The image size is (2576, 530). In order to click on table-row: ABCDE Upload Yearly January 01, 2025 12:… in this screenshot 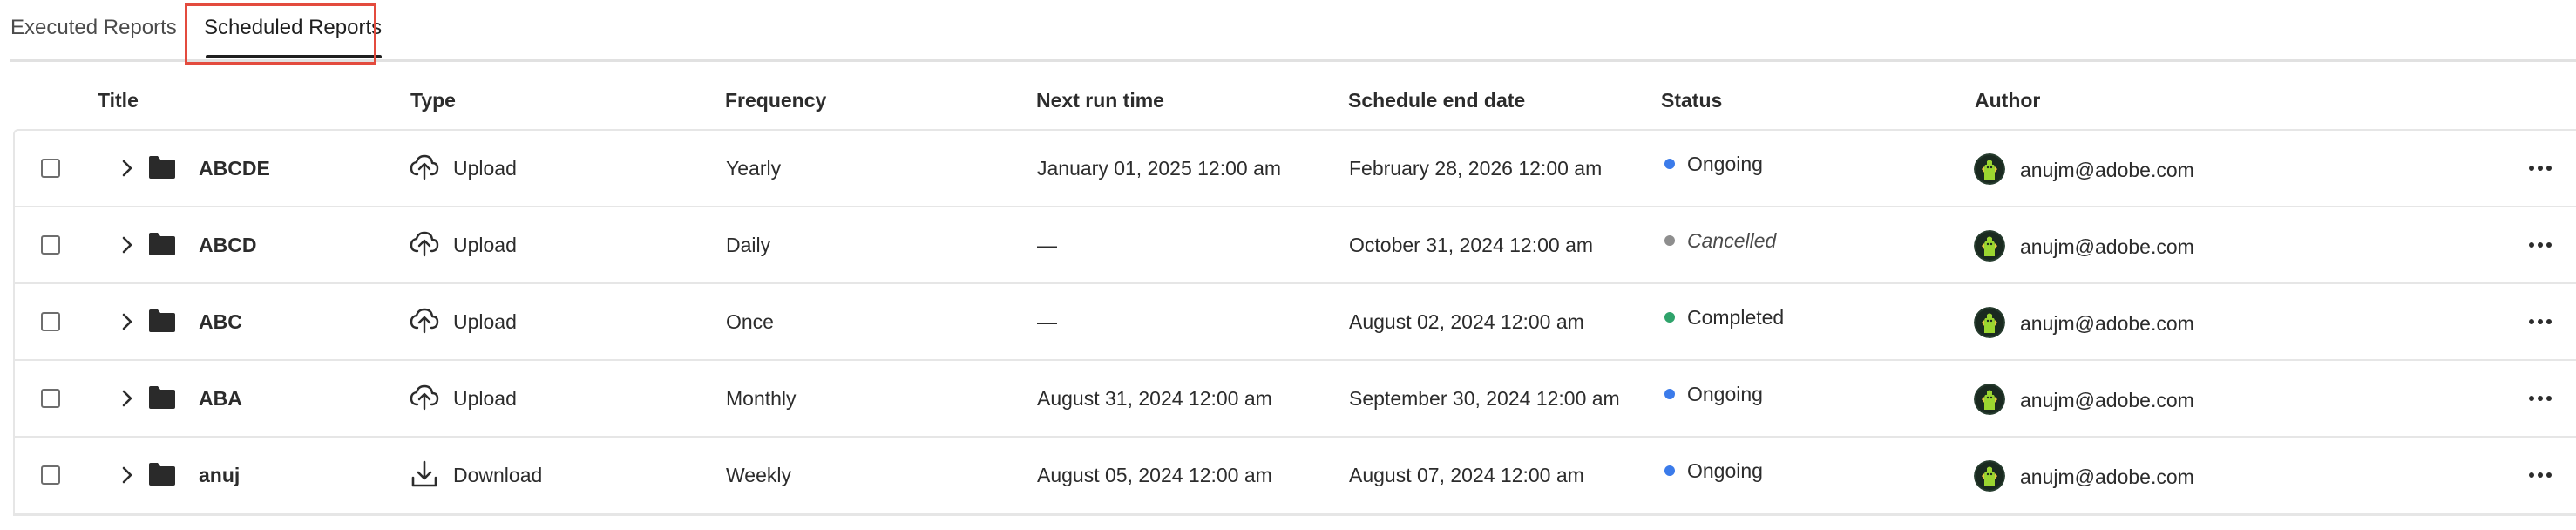, I will do `click(1296, 169)`.